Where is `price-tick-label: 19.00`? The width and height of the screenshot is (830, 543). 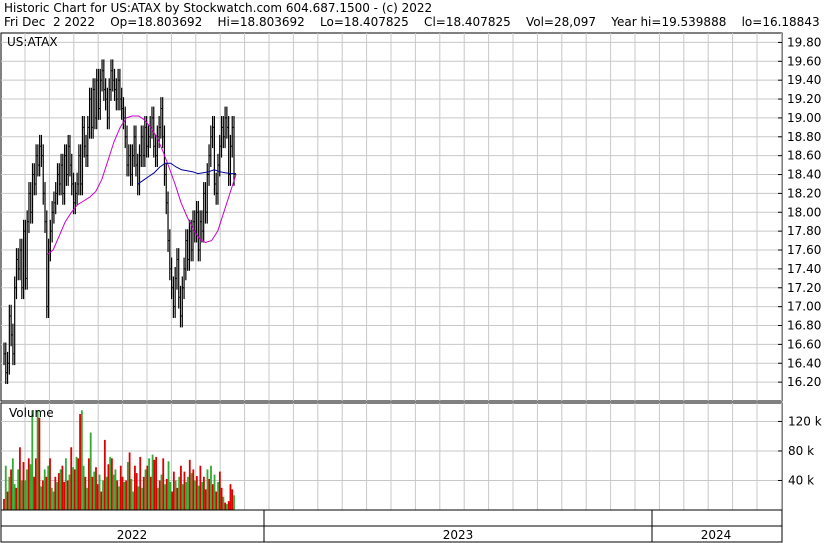 price-tick-label: 19.00 is located at coordinates (804, 118).